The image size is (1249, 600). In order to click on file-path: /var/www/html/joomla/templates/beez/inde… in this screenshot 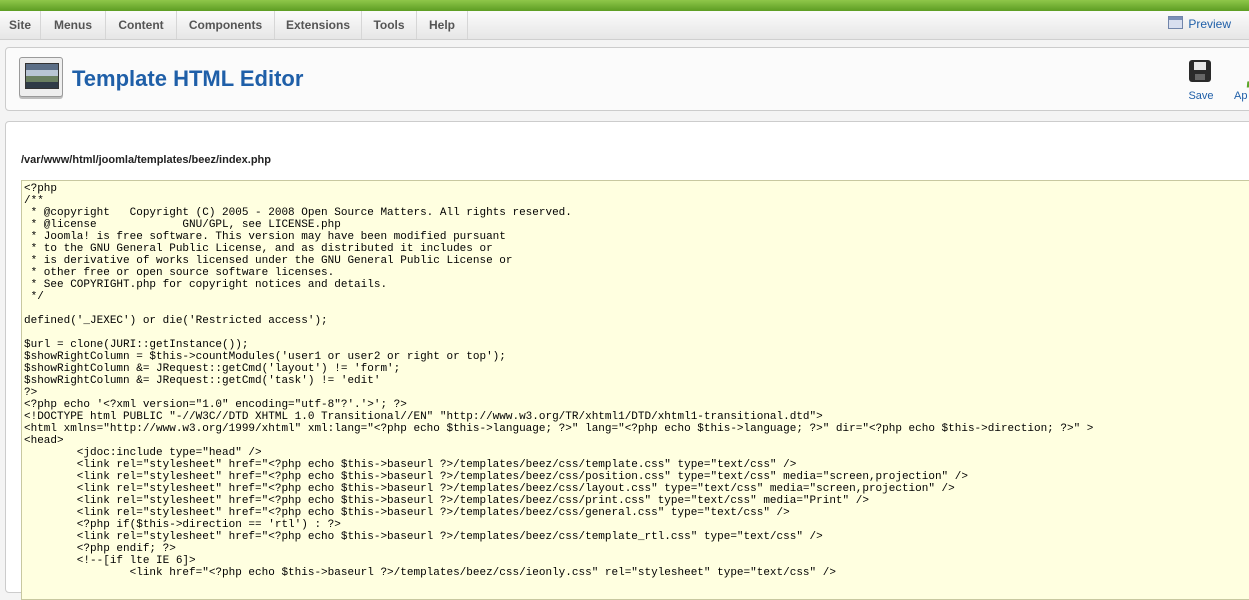, I will do `click(146, 160)`.